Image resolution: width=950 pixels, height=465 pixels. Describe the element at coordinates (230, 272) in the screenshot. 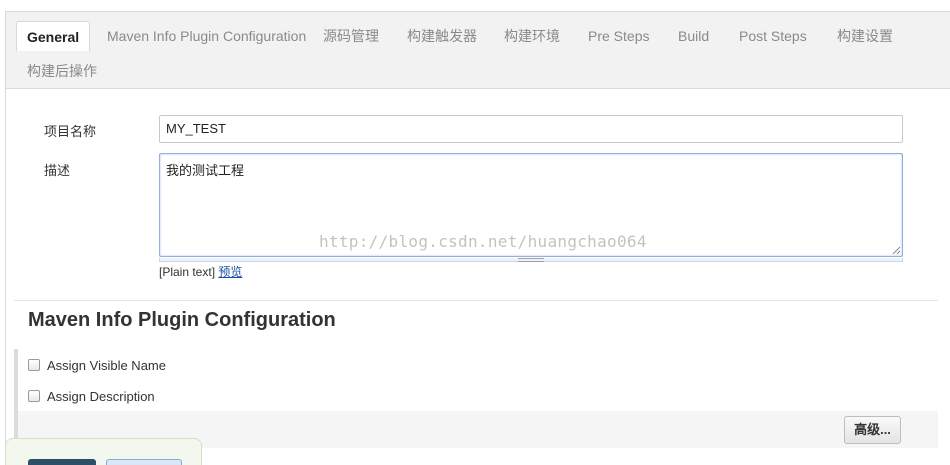

I see `preview-link: 预览` at that location.